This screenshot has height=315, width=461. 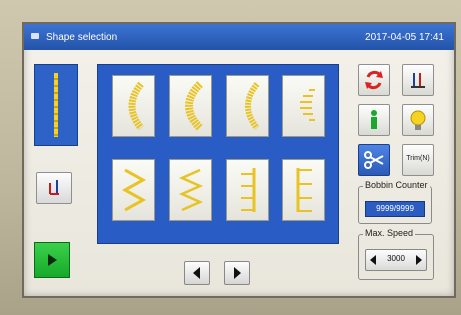 I want to click on trim-mode-label: Trim(N), so click(x=418, y=158).